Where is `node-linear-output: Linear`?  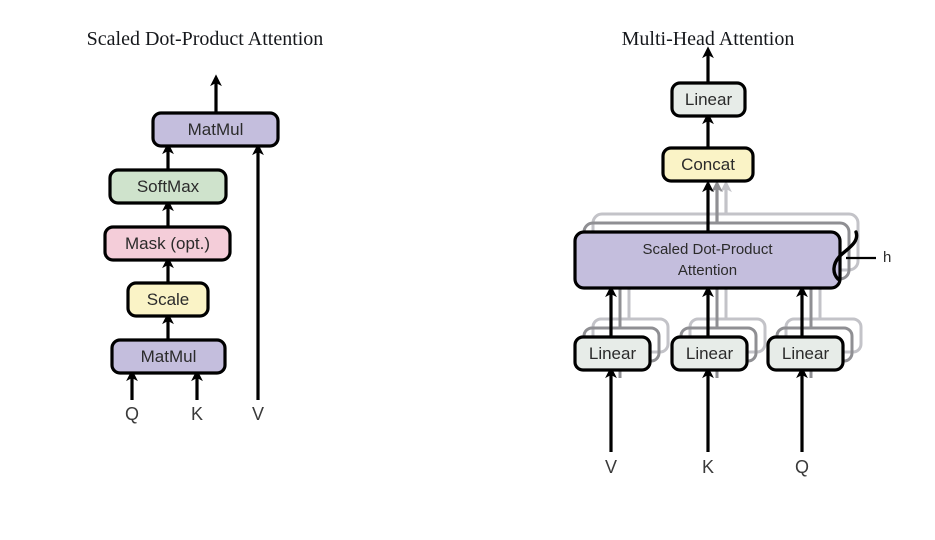
node-linear-output: Linear is located at coordinates (708, 99).